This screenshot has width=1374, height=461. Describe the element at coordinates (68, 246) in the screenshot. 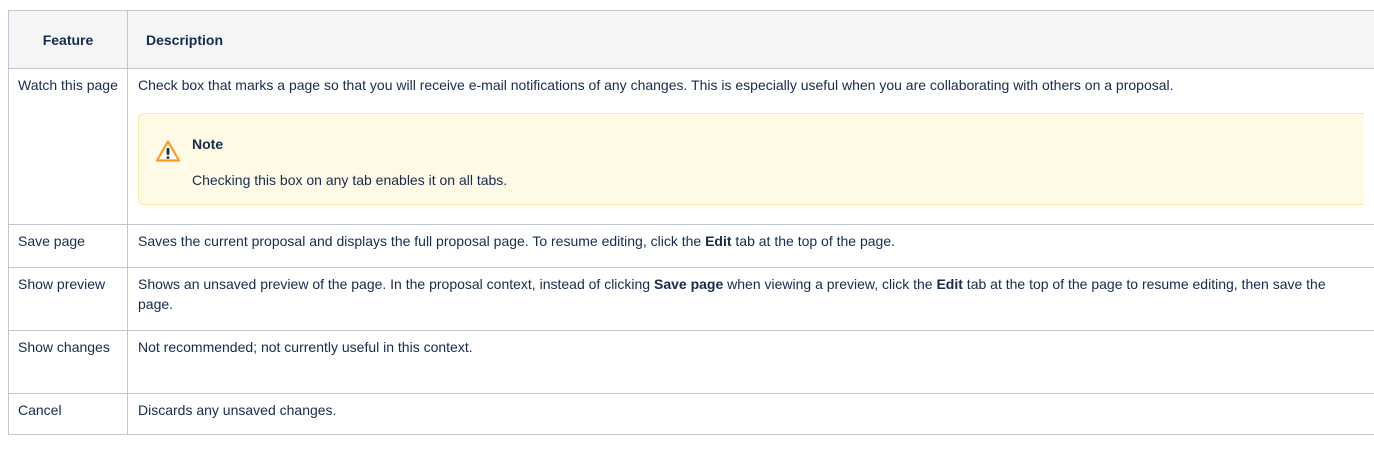

I see `feature-cell: Save page` at that location.